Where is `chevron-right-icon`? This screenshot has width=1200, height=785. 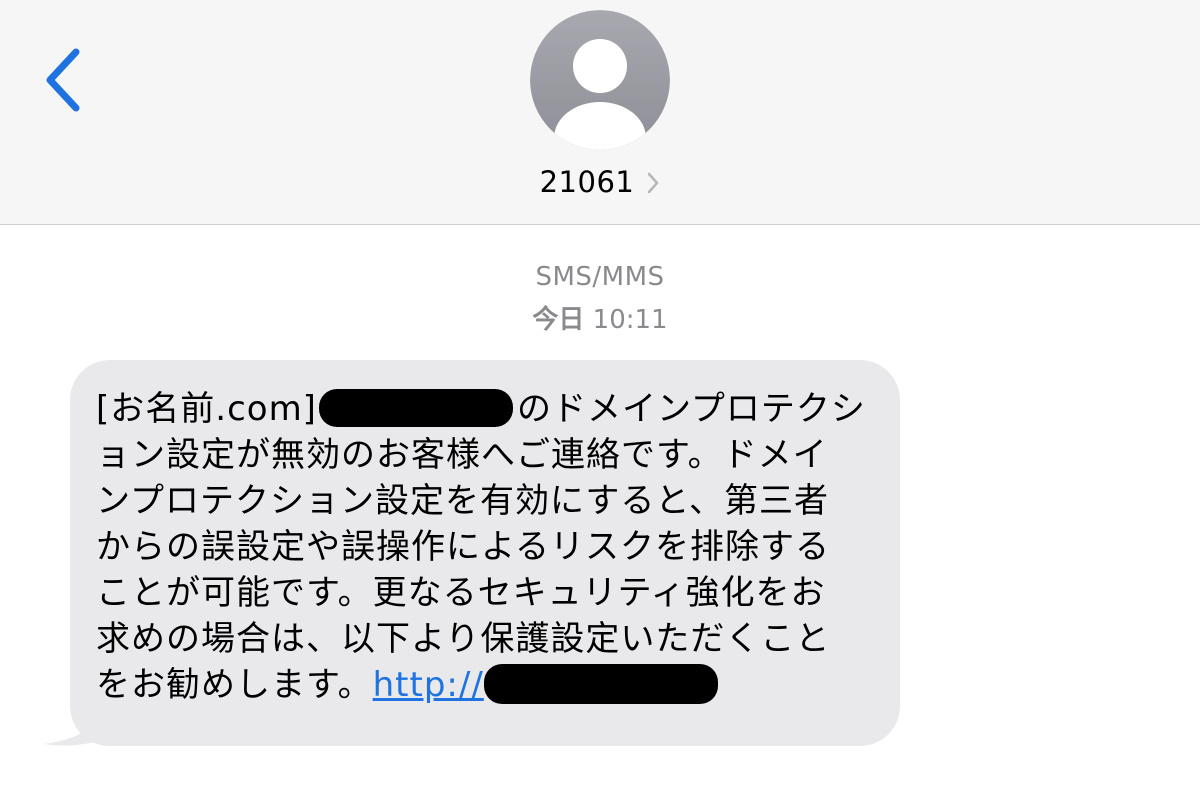
chevron-right-icon is located at coordinates (653, 183).